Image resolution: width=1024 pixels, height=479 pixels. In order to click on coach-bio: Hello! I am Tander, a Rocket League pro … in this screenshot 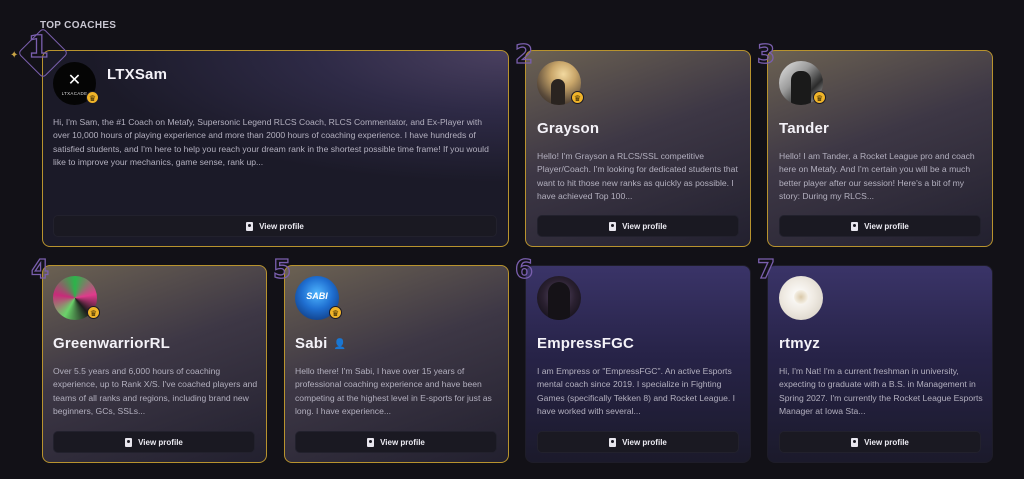, I will do `click(877, 176)`.